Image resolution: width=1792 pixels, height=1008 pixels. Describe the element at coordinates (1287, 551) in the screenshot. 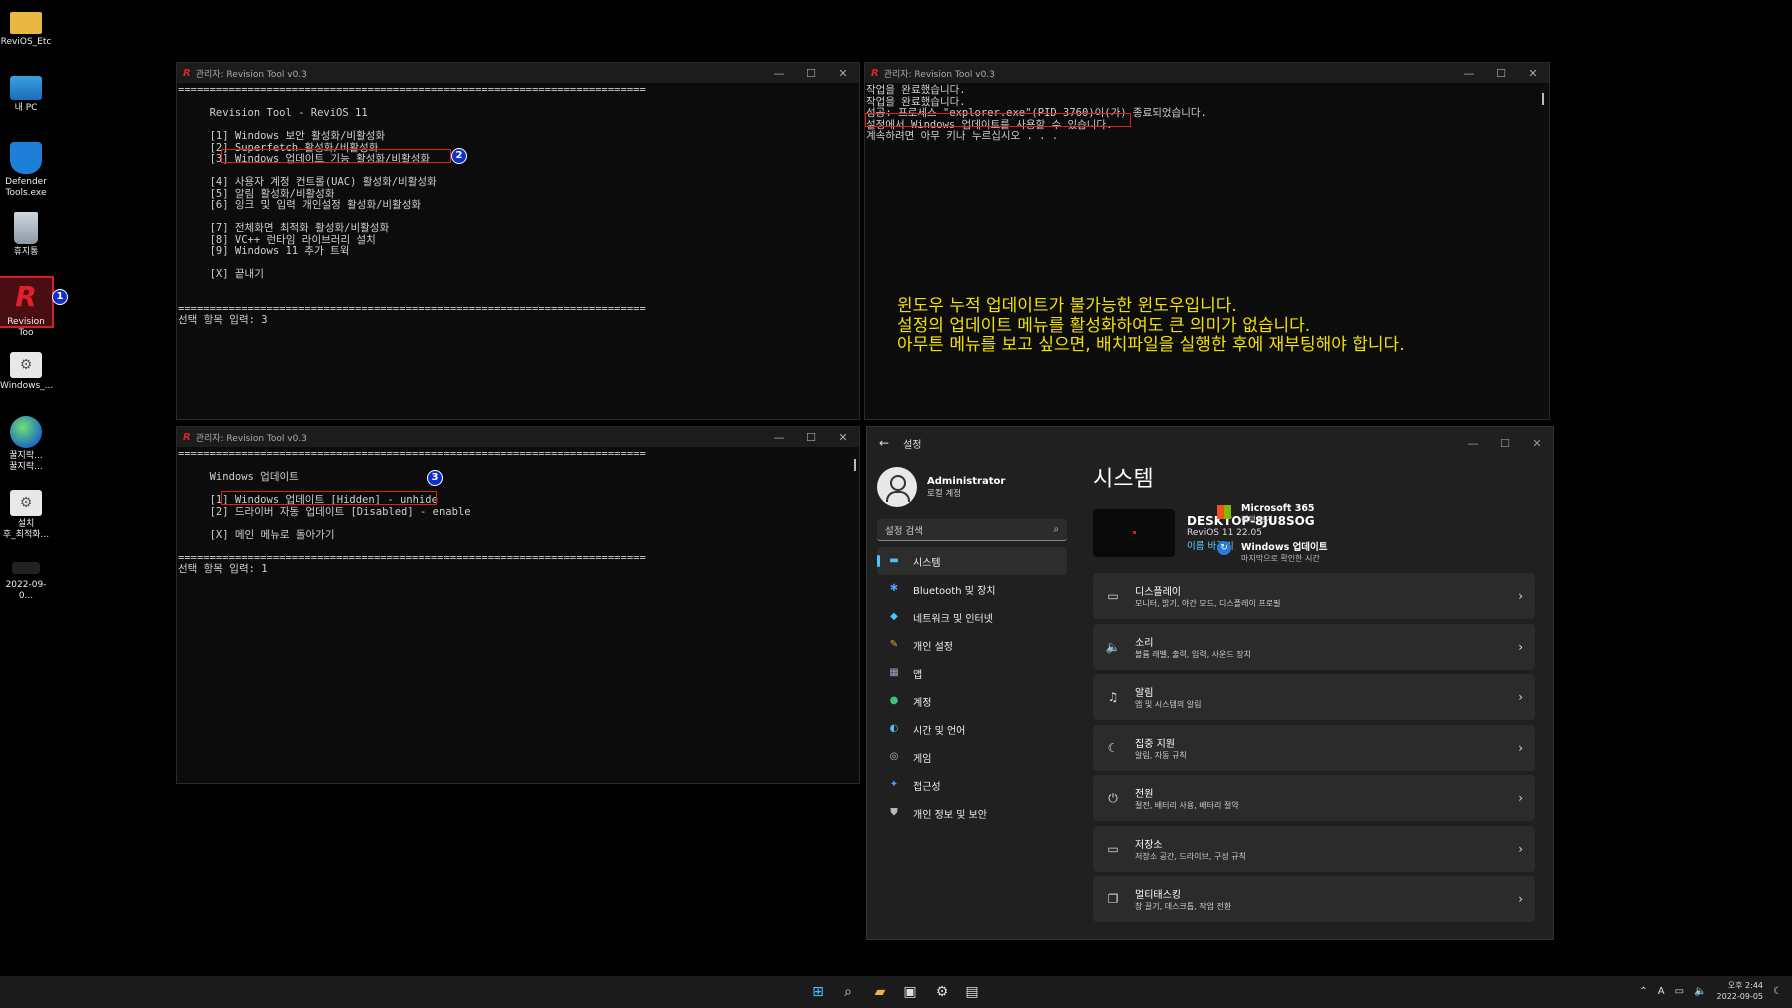

I see `windows-update-link: ↻ Windows 업데이트 마지막으로 확인한 시간` at that location.